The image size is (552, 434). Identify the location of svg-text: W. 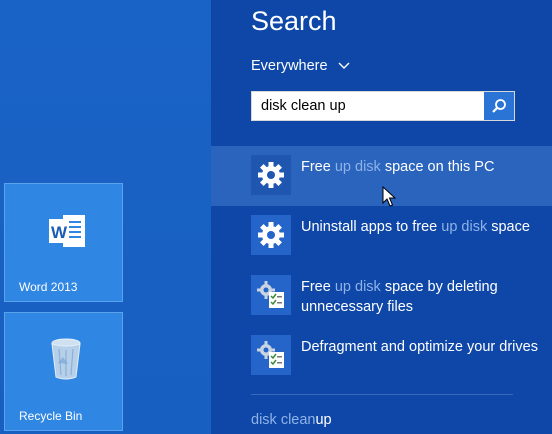
(59, 232).